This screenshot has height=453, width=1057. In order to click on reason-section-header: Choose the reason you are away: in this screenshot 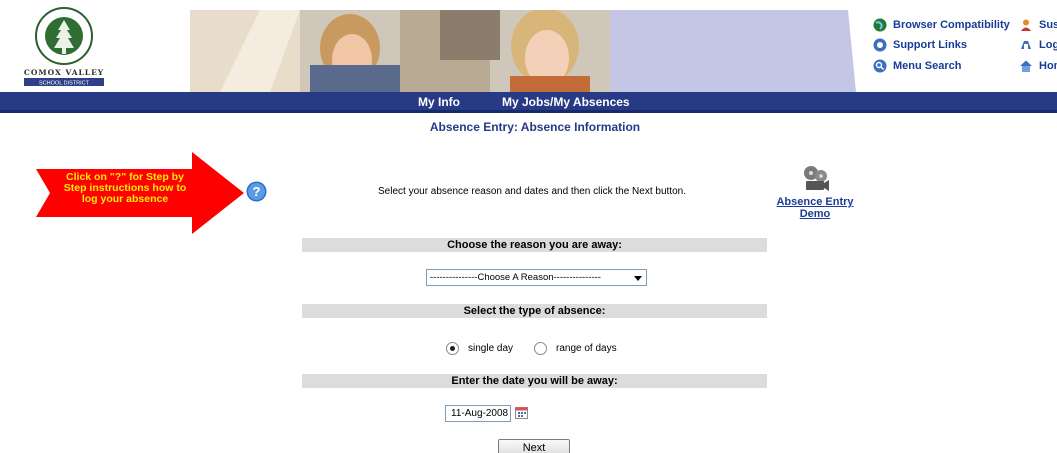, I will do `click(534, 245)`.